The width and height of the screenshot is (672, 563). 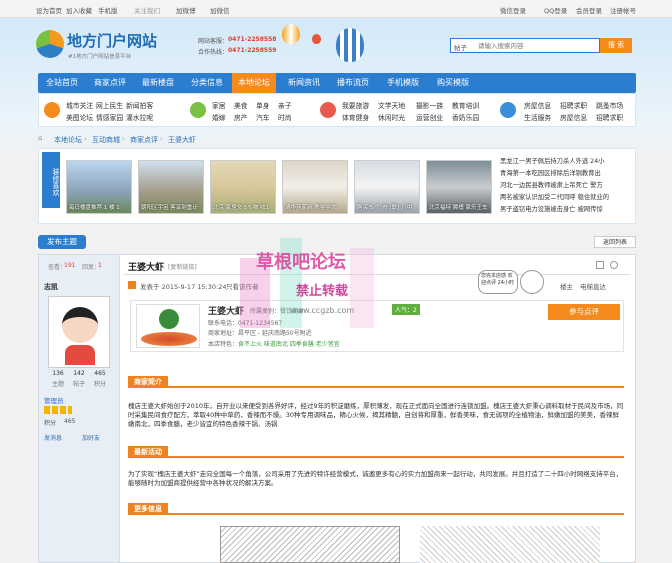 I want to click on prev-icon, so click(x=614, y=265).